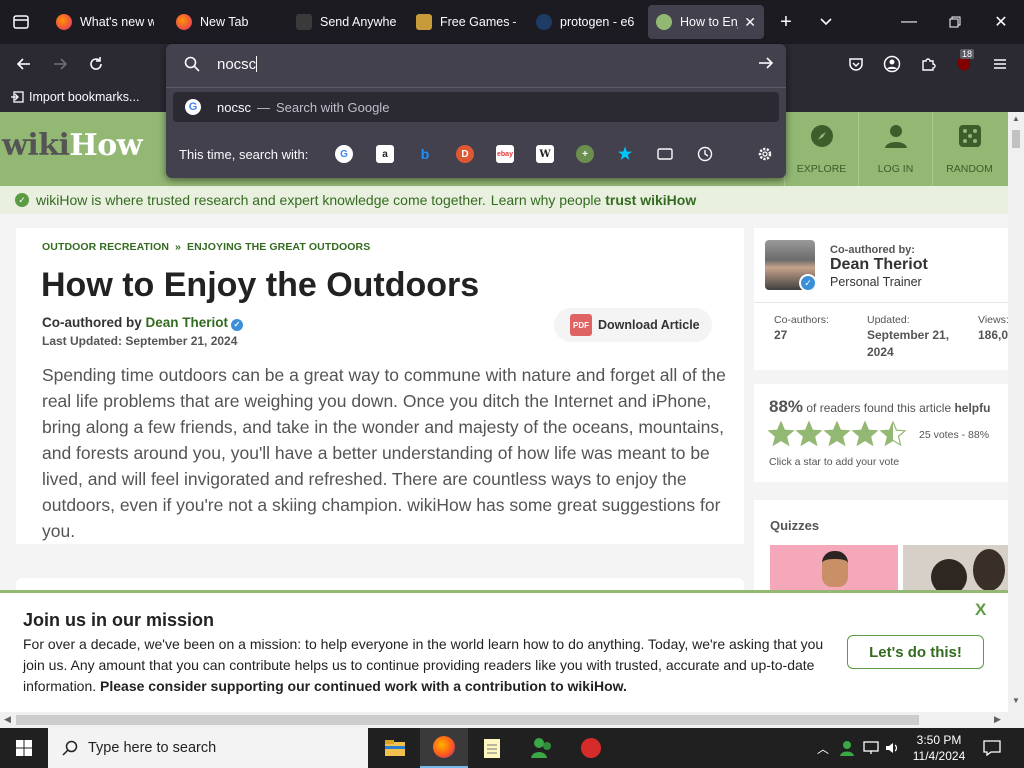  Describe the element at coordinates (980, 610) in the screenshot. I see `mission-close-button: X` at that location.